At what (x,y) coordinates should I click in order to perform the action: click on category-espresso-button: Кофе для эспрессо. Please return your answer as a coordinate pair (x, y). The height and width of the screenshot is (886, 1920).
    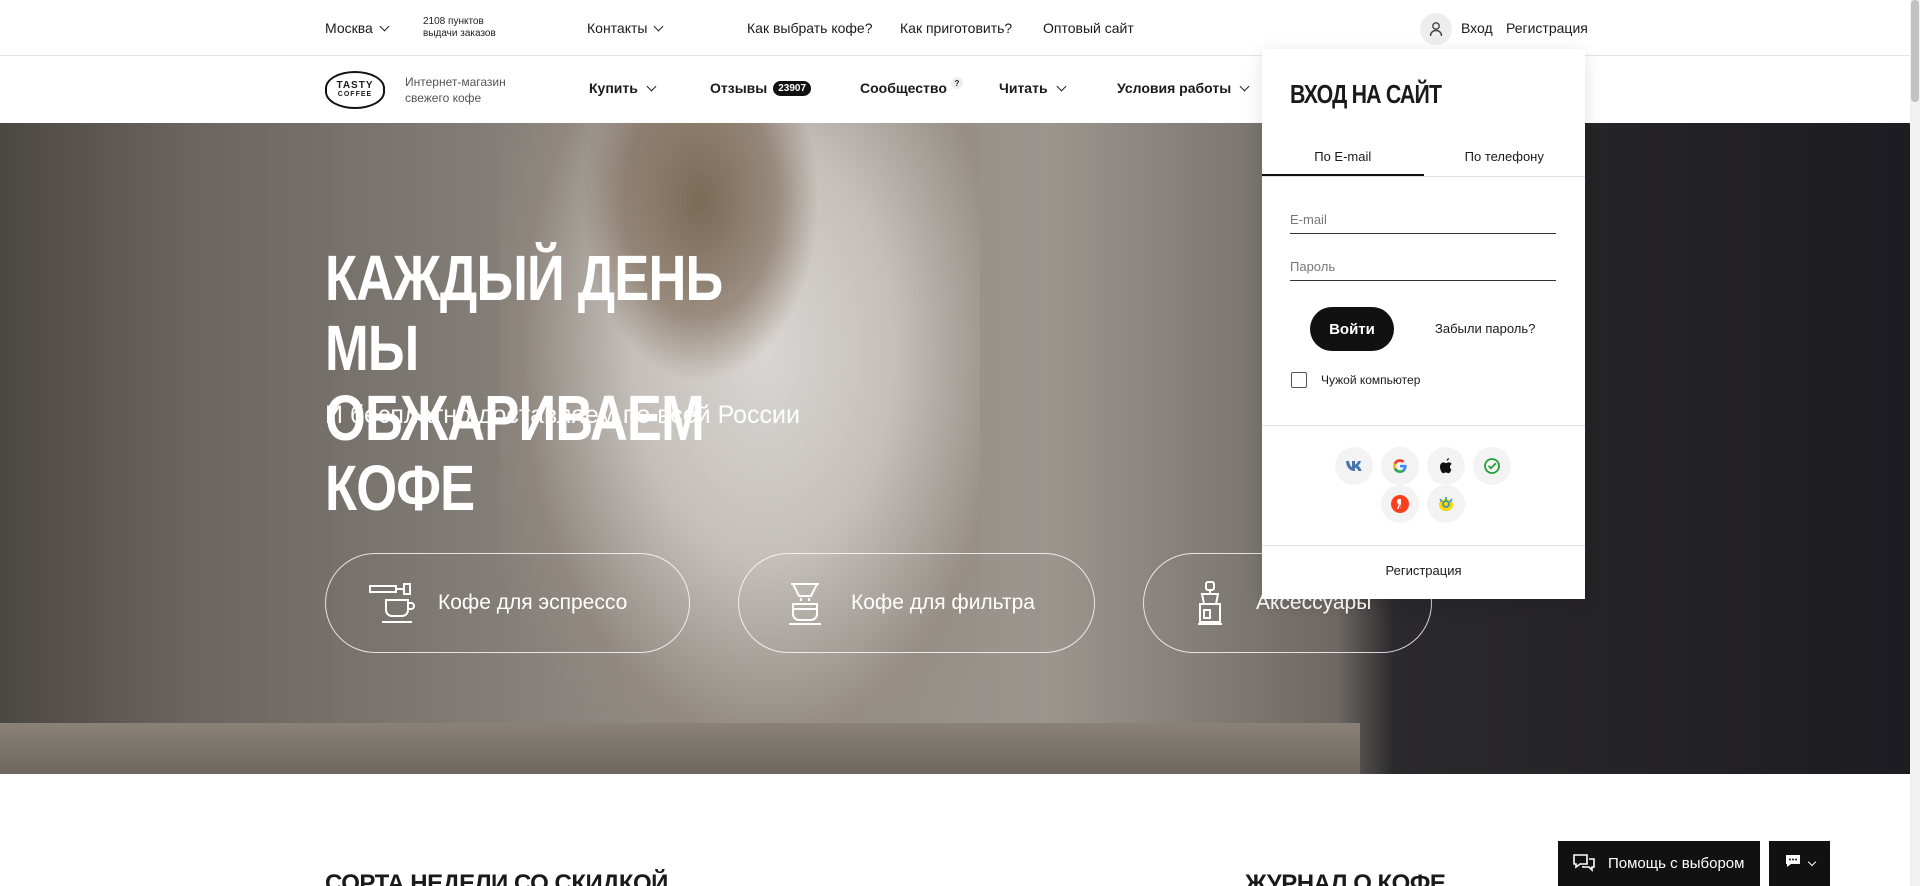
    Looking at the image, I should click on (507, 603).